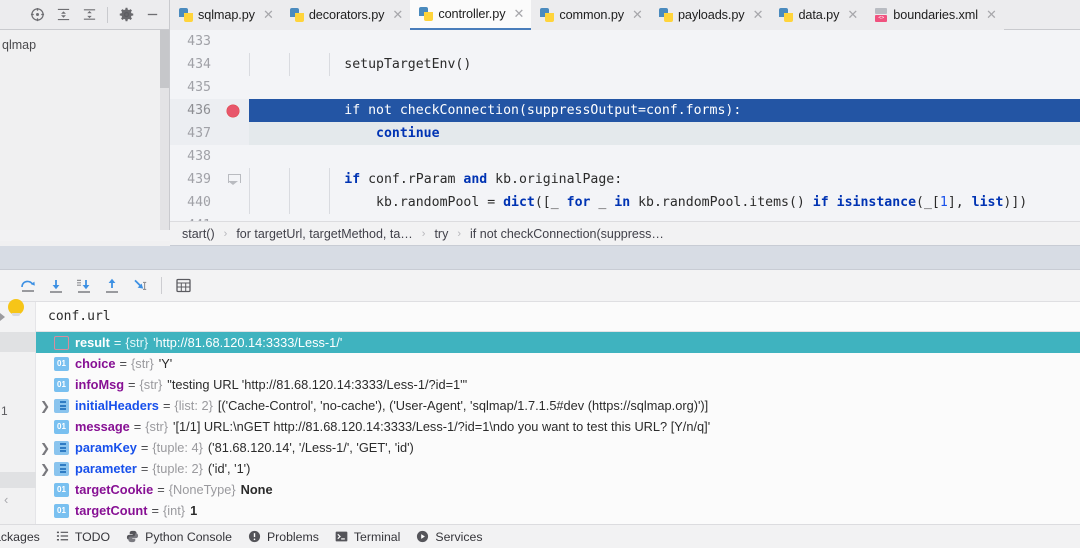 The width and height of the screenshot is (1080, 548). I want to click on code-line: 439 if conf.rParam and kb.originalPage:, so click(625, 179).